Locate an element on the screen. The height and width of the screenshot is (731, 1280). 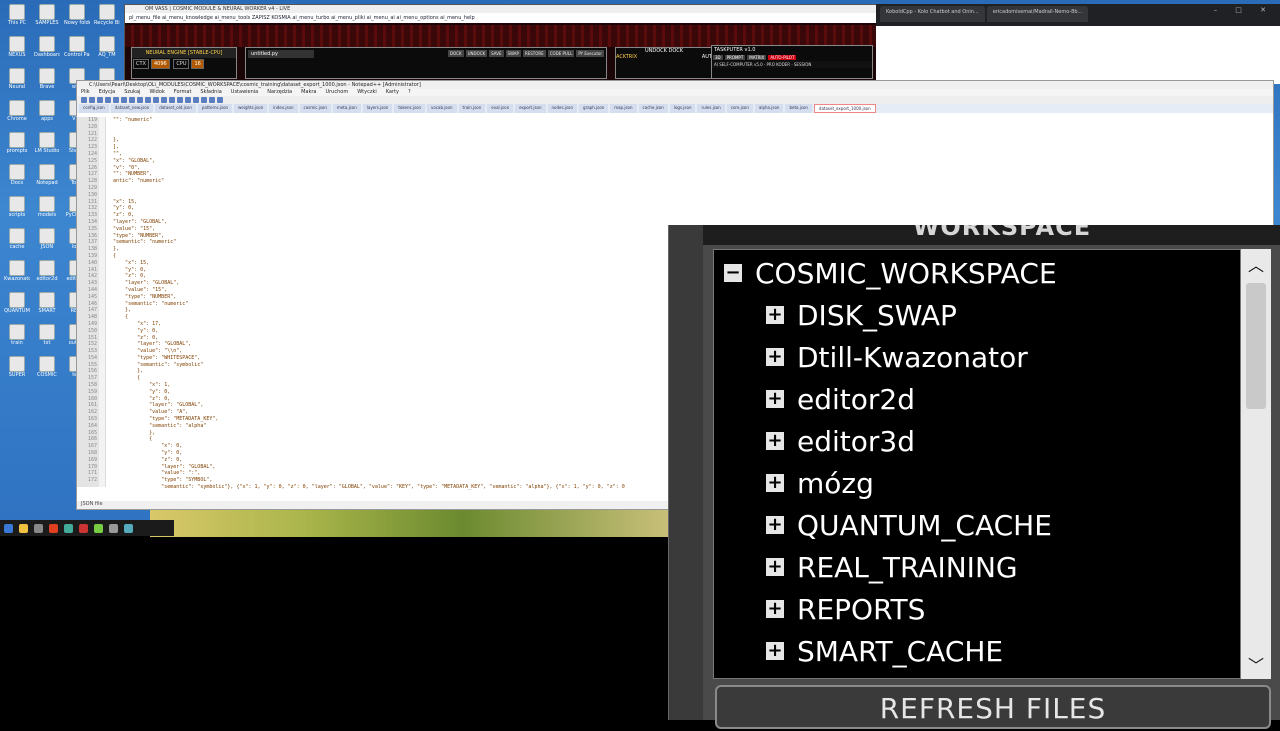
tree-folder-label: REPORTS is located at coordinates (861, 609).